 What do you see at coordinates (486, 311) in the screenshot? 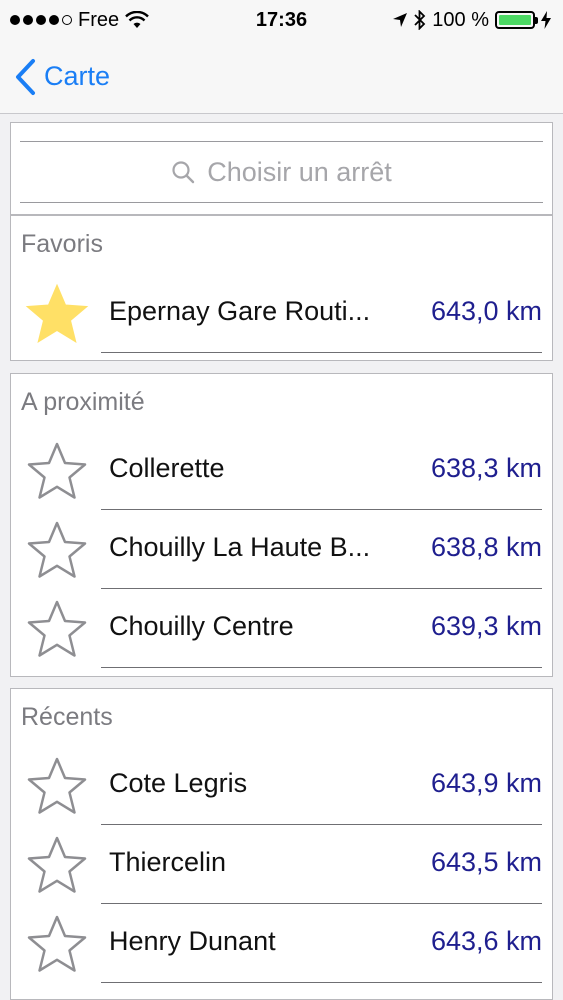
I see `stop-distance: 643,0 km` at bounding box center [486, 311].